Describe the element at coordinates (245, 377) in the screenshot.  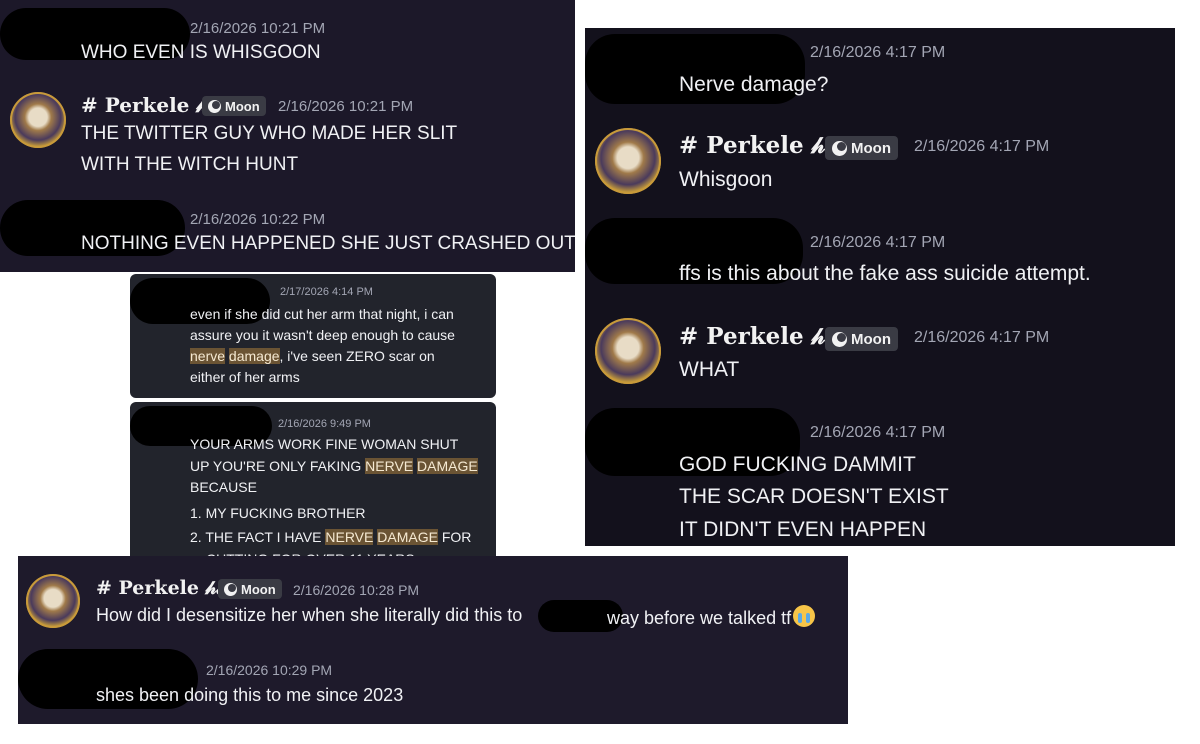
I see `message-text: either of her arms` at that location.